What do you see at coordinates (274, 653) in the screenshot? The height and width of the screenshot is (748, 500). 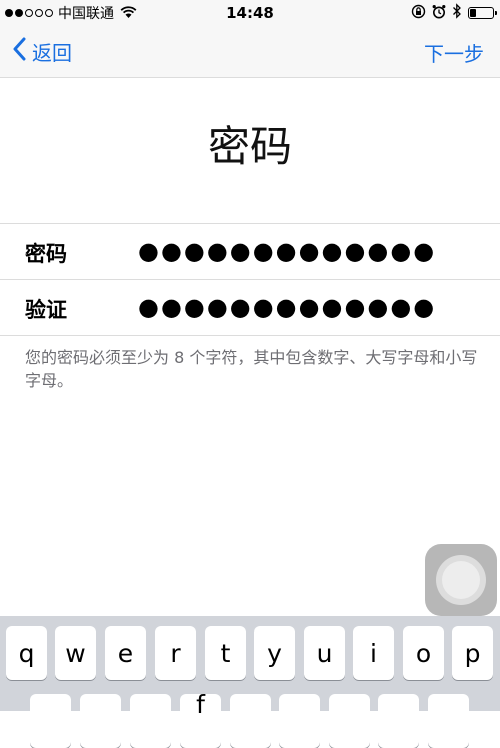 I see `key-y: y` at bounding box center [274, 653].